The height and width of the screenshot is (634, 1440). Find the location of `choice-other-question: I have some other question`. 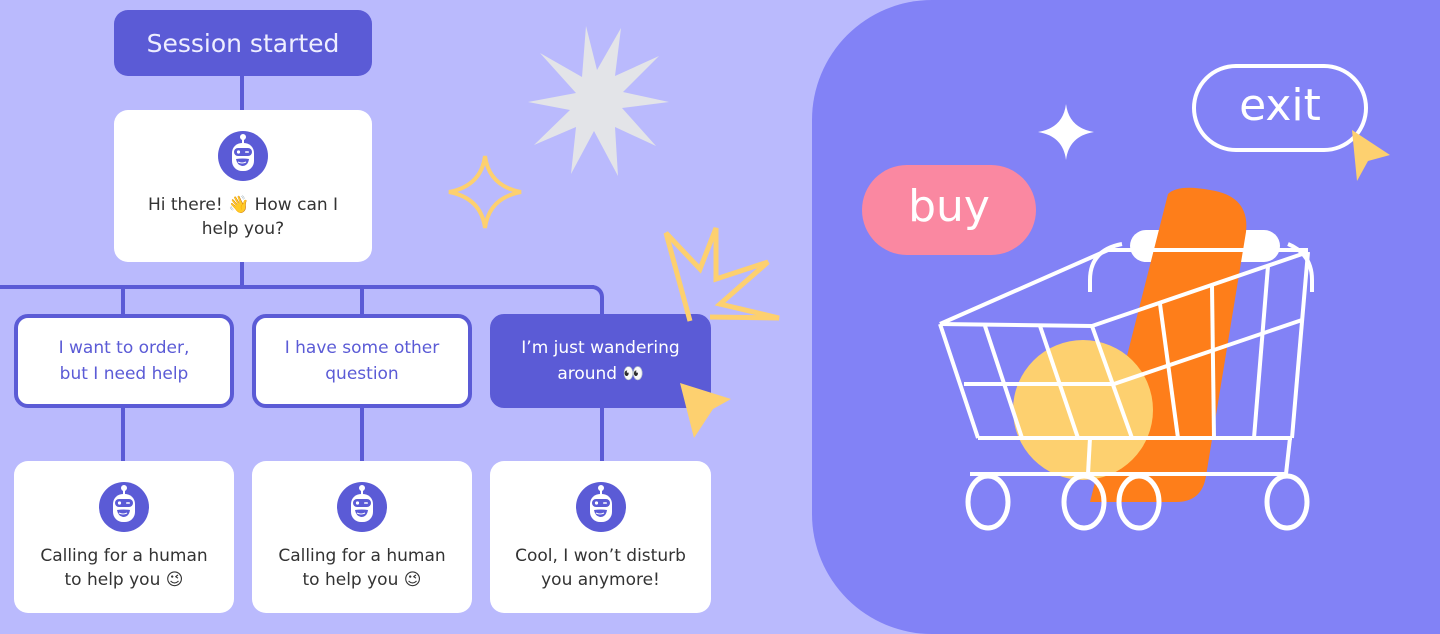

choice-other-question: I have some other question is located at coordinates (362, 361).